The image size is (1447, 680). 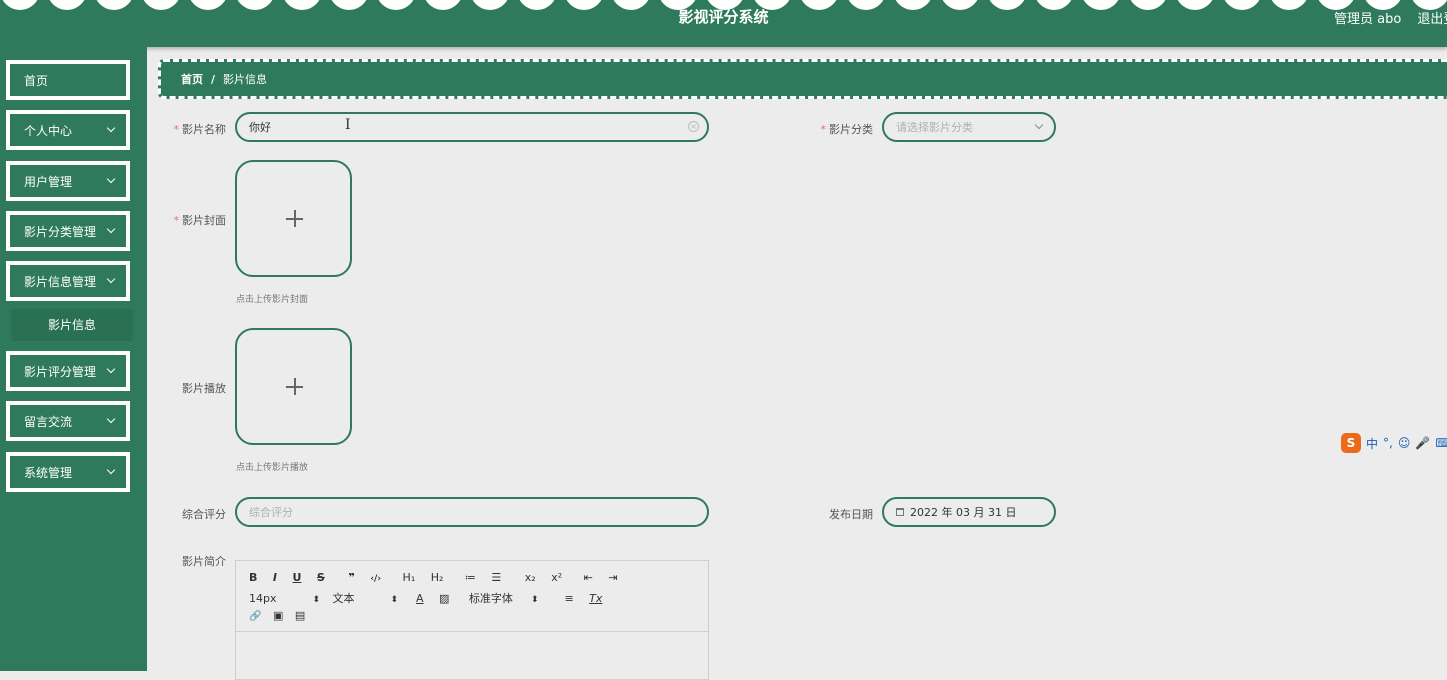 What do you see at coordinates (693, 126) in the screenshot?
I see `clear-icon: ×` at bounding box center [693, 126].